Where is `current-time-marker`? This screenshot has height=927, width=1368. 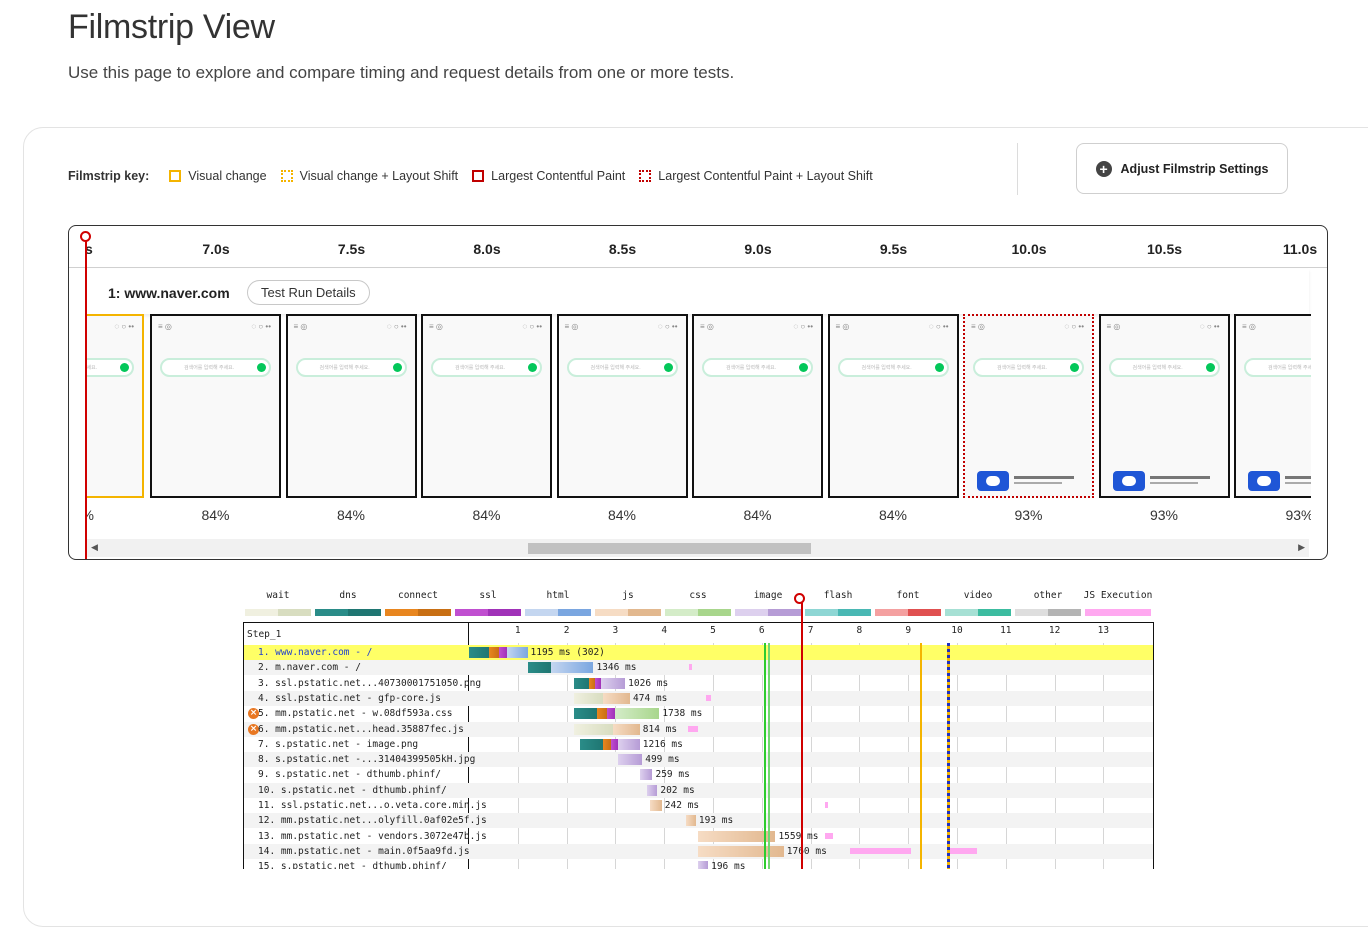
current-time-marker is located at coordinates (86, 397).